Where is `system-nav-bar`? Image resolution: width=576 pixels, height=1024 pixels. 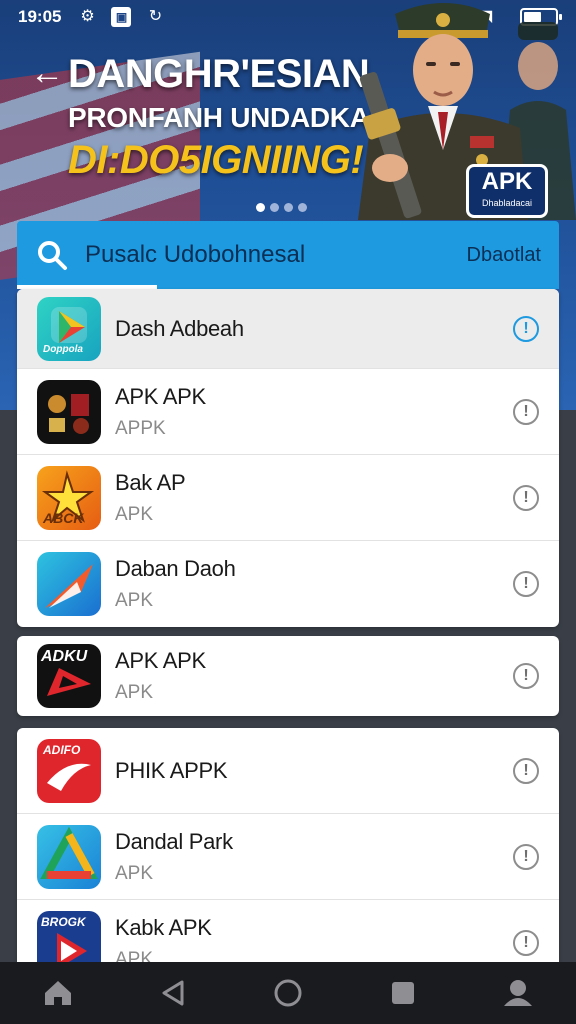
system-nav-bar is located at coordinates (288, 993).